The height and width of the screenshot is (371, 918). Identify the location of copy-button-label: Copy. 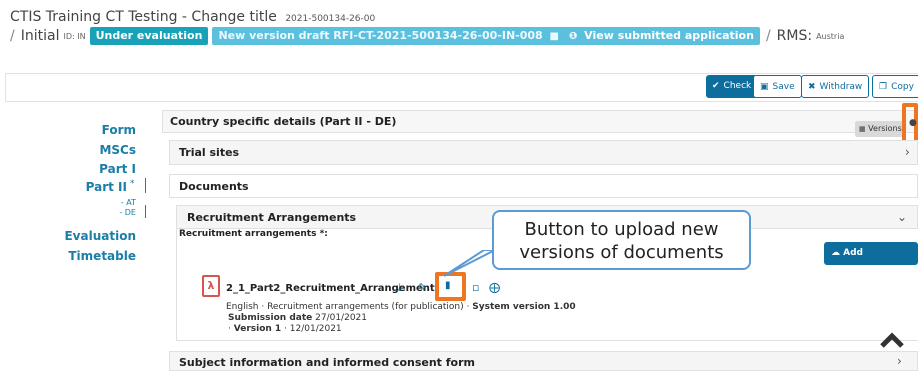
(902, 87).